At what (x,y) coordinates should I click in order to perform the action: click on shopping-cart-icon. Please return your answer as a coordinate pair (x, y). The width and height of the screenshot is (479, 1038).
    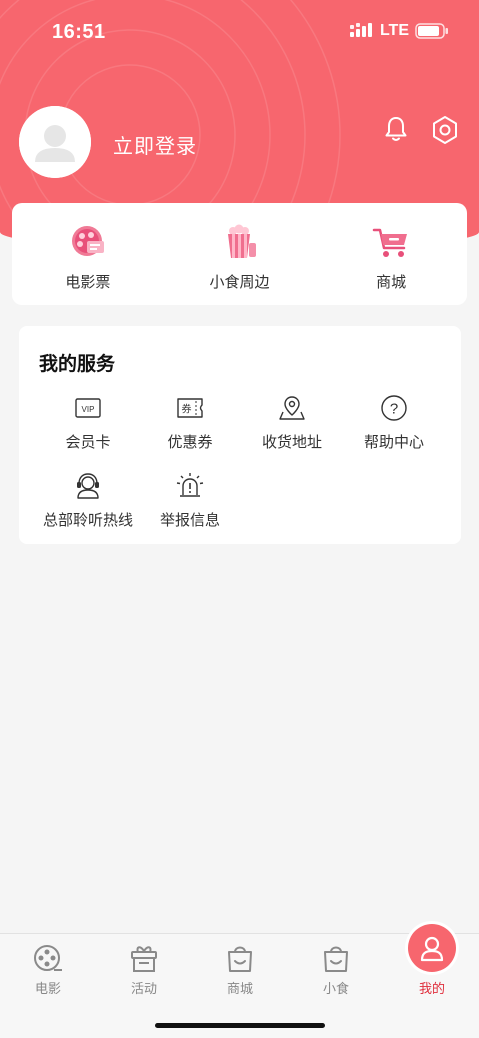
    Looking at the image, I should click on (390, 242).